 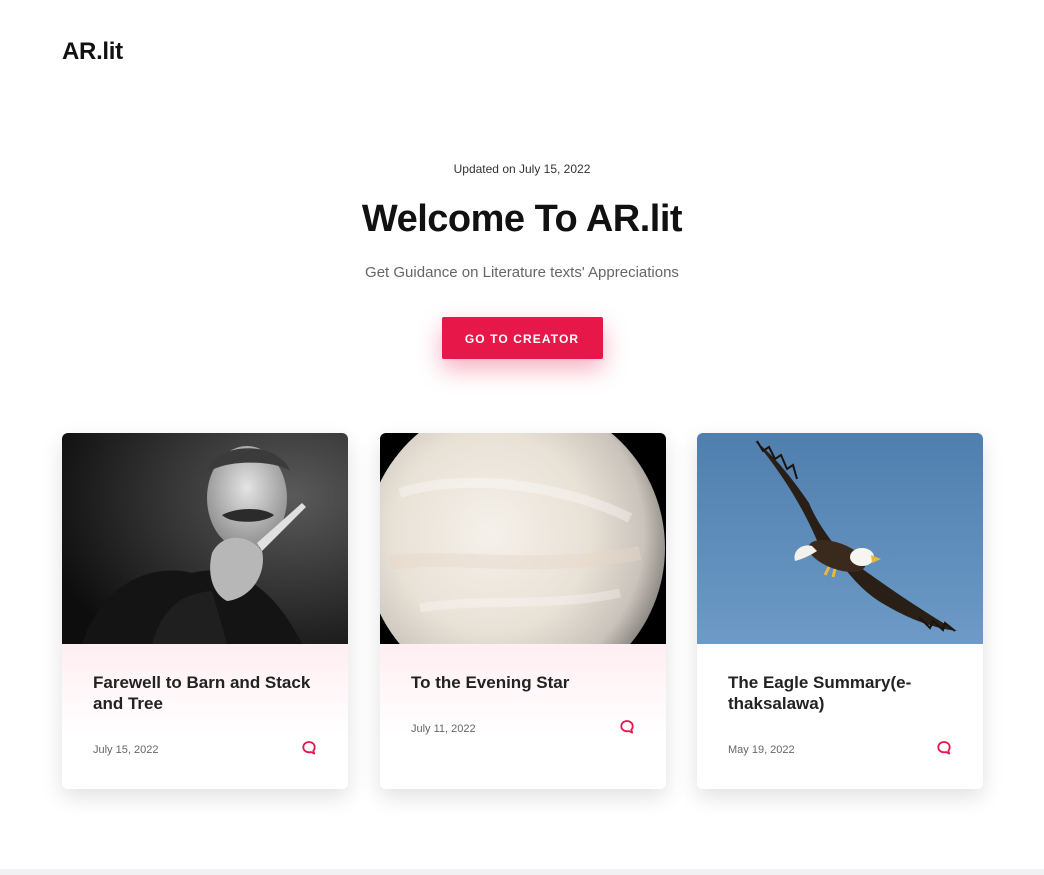 What do you see at coordinates (523, 538) in the screenshot?
I see `post-thumbnail-planet` at bounding box center [523, 538].